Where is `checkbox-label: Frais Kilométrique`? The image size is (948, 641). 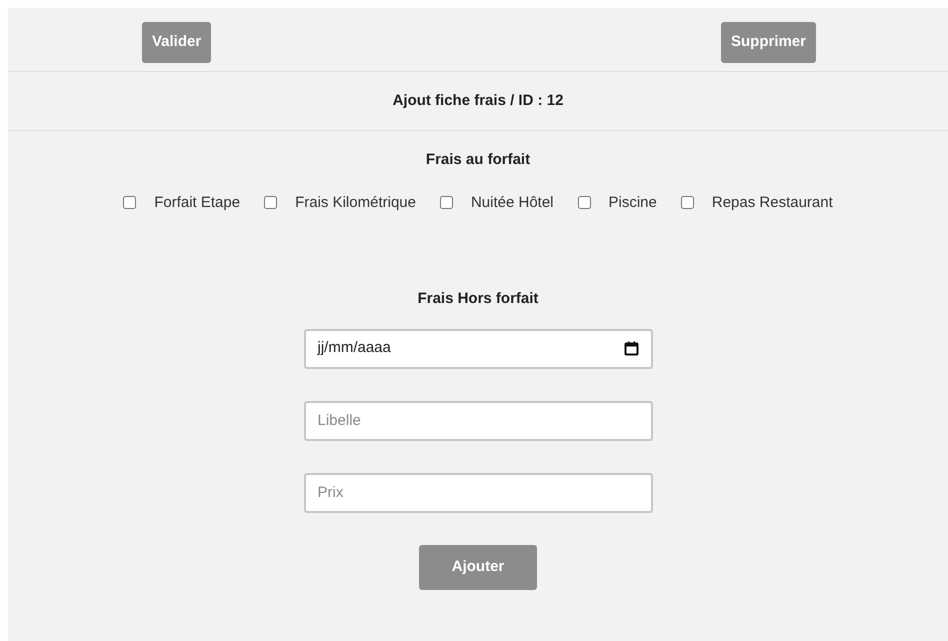
checkbox-label: Frais Kilométrique is located at coordinates (355, 203).